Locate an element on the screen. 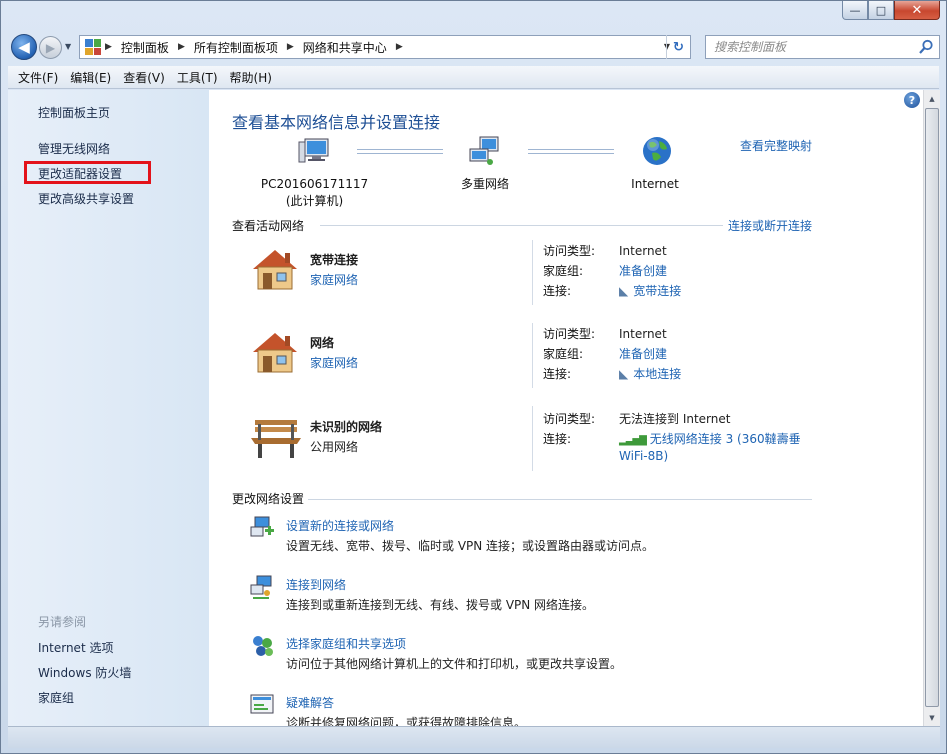 This screenshot has height=754, width=947. computer-icon is located at coordinates (313, 150).